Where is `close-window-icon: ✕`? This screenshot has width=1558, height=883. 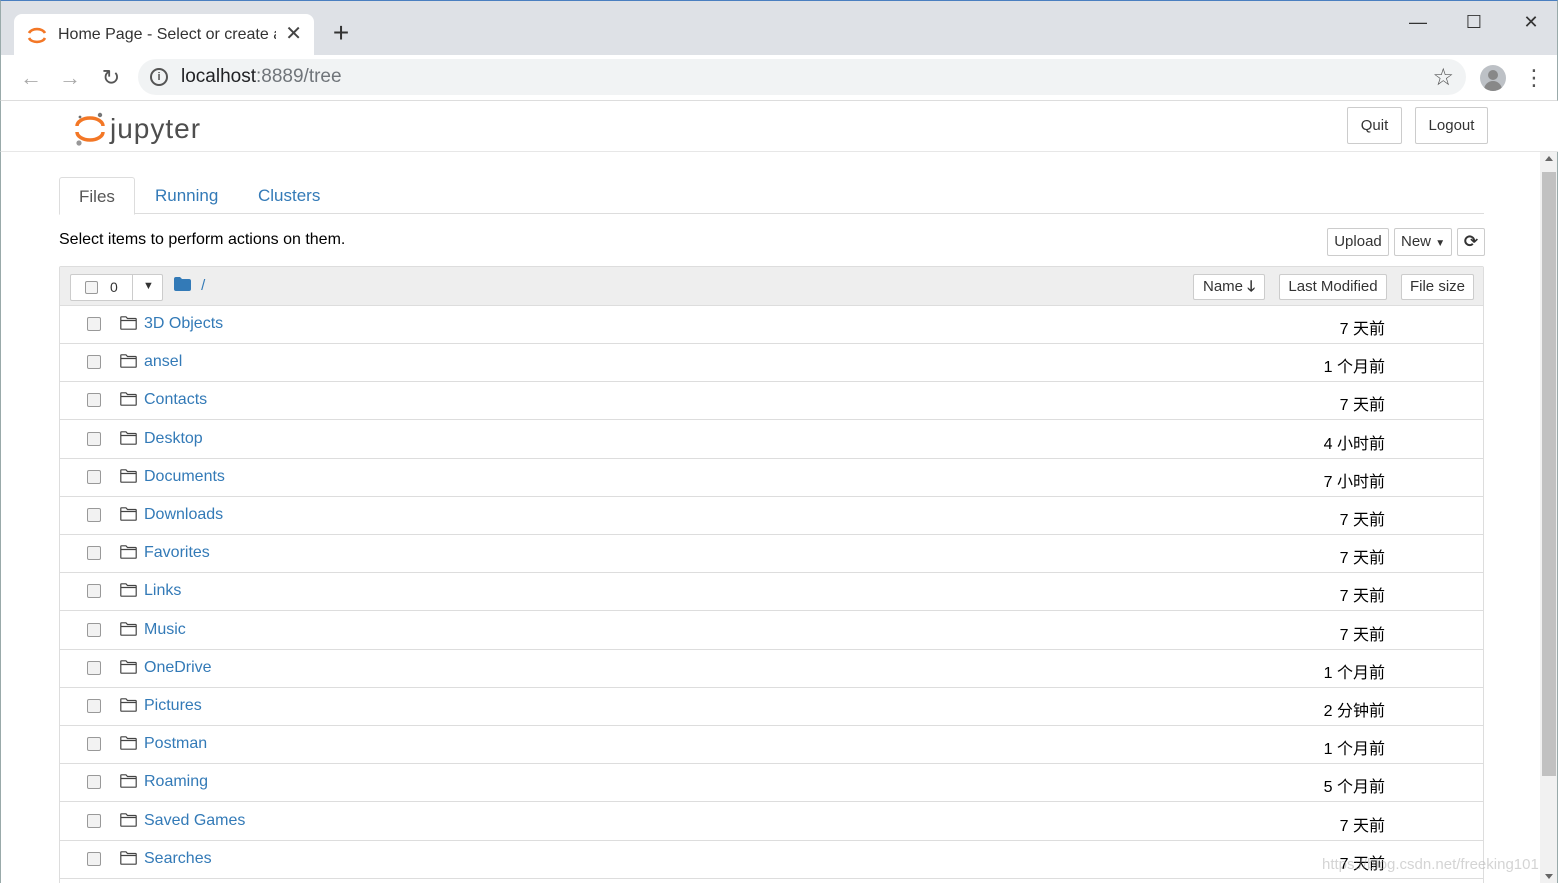
close-window-icon: ✕ is located at coordinates (1531, 22).